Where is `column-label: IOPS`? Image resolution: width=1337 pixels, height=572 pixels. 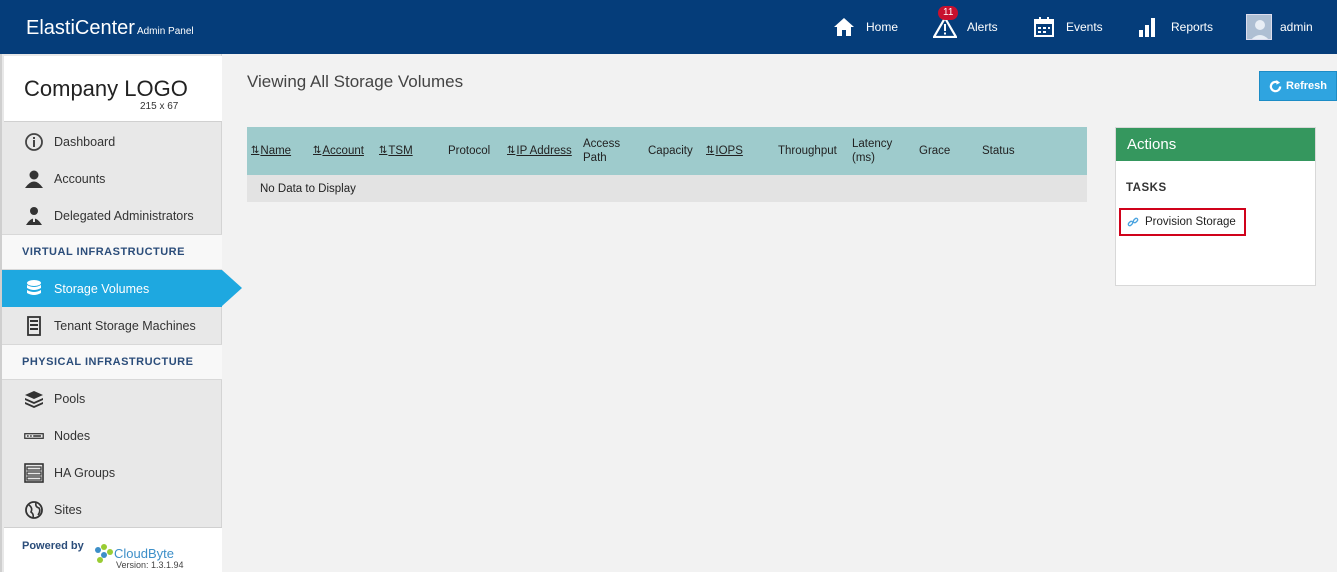 column-label: IOPS is located at coordinates (729, 151).